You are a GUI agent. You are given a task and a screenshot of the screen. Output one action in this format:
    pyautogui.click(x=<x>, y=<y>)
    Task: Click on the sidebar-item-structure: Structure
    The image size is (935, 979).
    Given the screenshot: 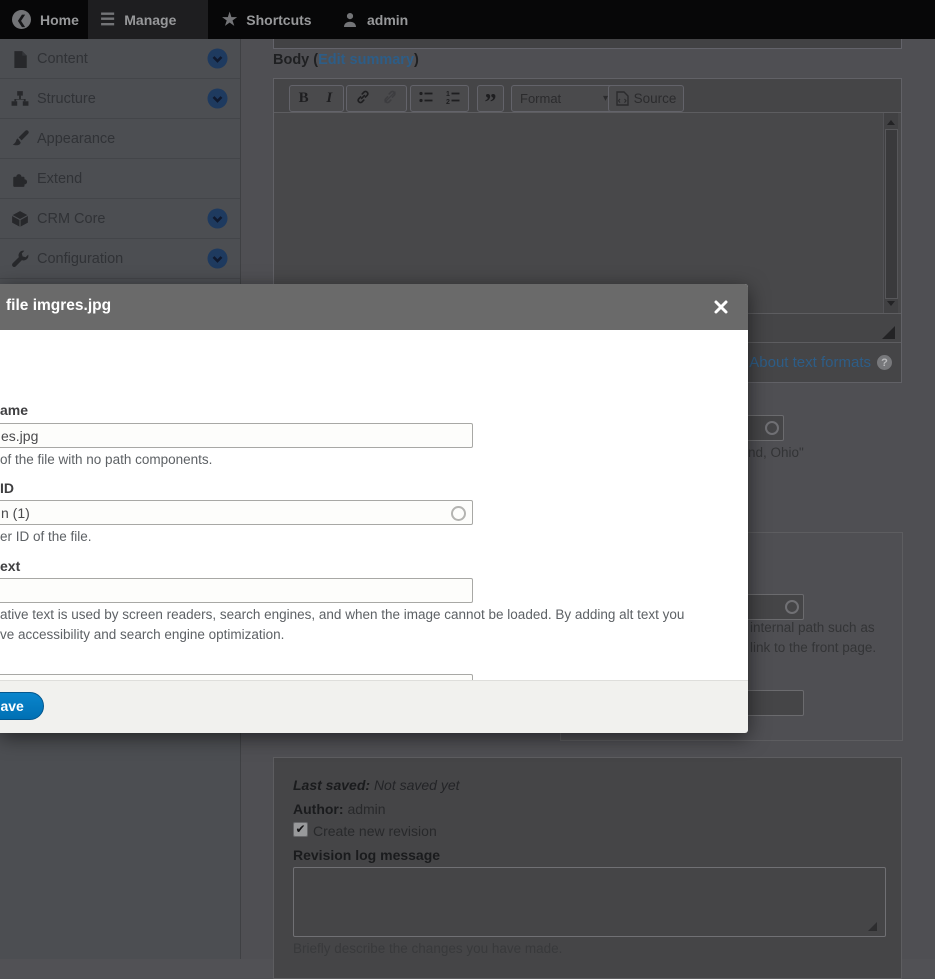 What is the action you would take?
    pyautogui.click(x=120, y=99)
    